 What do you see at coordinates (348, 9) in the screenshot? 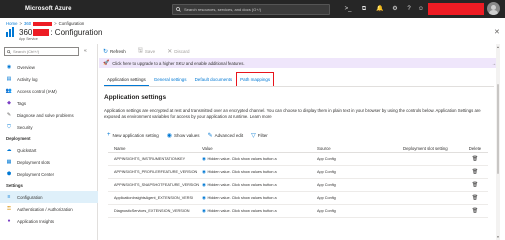
I see `cloud-shell-icon: >_` at bounding box center [348, 9].